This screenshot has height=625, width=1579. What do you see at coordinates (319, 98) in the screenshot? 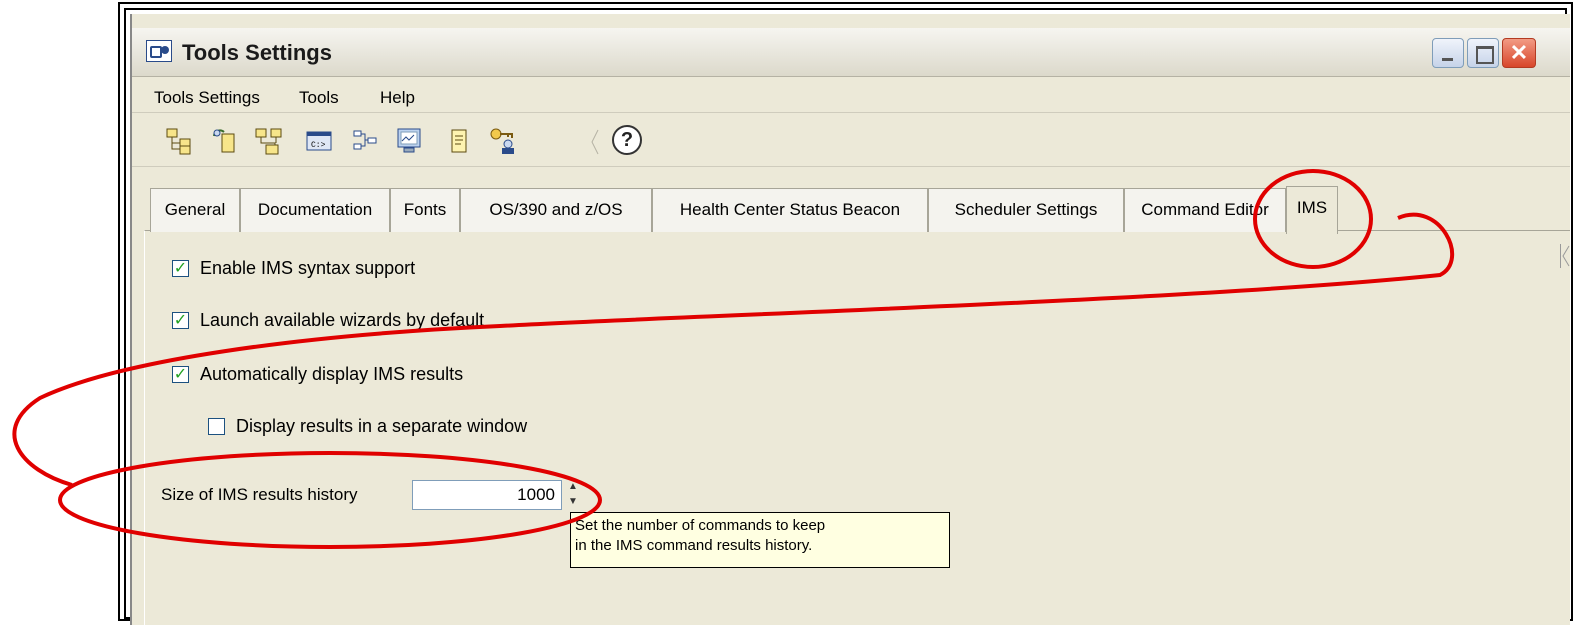
I see `menu-tools: Tools` at bounding box center [319, 98].